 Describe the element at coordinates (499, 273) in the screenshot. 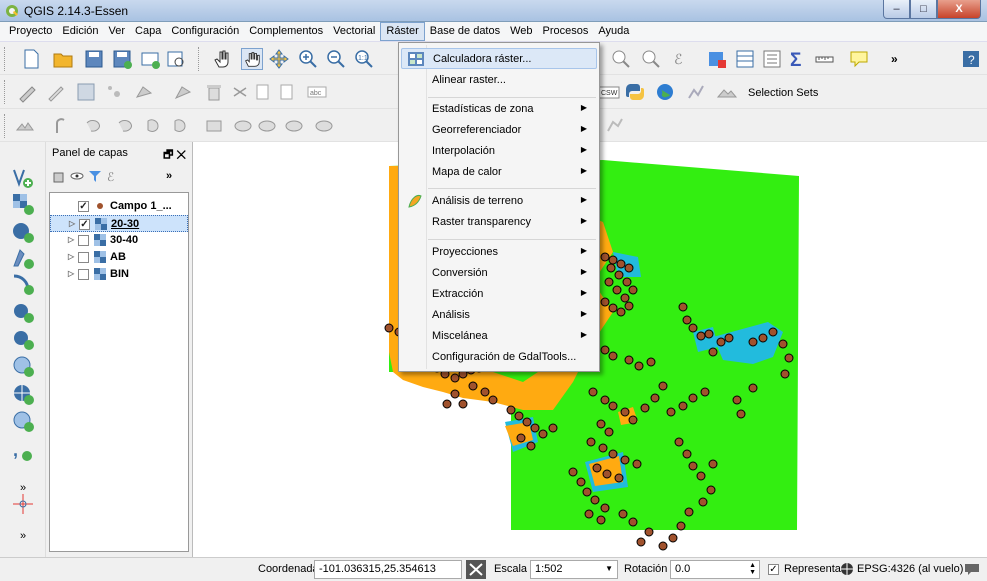

I see `menu-item-conversion: Conversión ▶` at that location.